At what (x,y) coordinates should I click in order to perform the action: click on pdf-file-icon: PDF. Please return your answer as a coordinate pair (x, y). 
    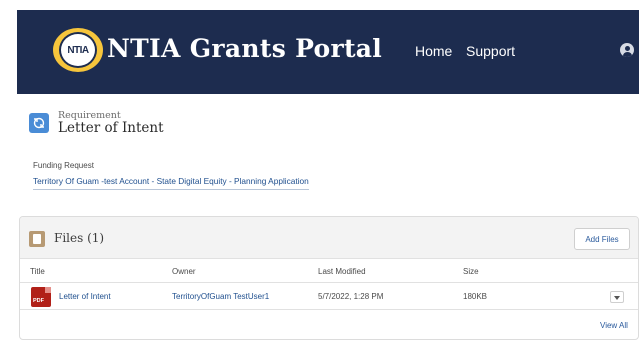
    Looking at the image, I should click on (41, 297).